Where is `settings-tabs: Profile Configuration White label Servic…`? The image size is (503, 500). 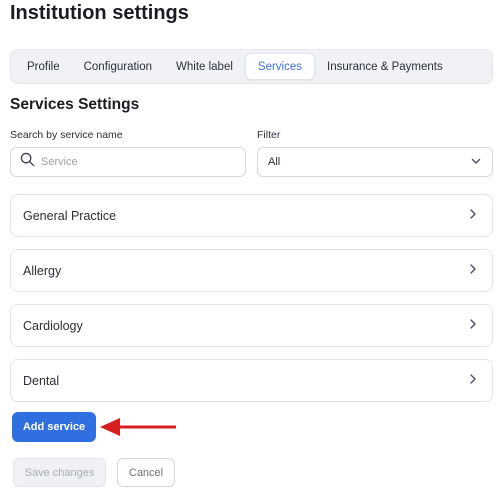
settings-tabs: Profile Configuration White label Servic… is located at coordinates (251, 66).